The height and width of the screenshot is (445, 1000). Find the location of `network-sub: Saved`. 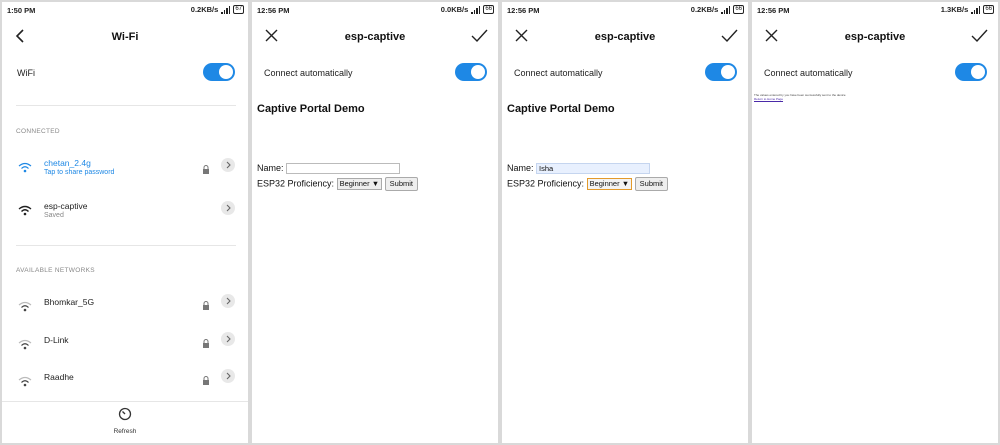

network-sub: Saved is located at coordinates (54, 215).